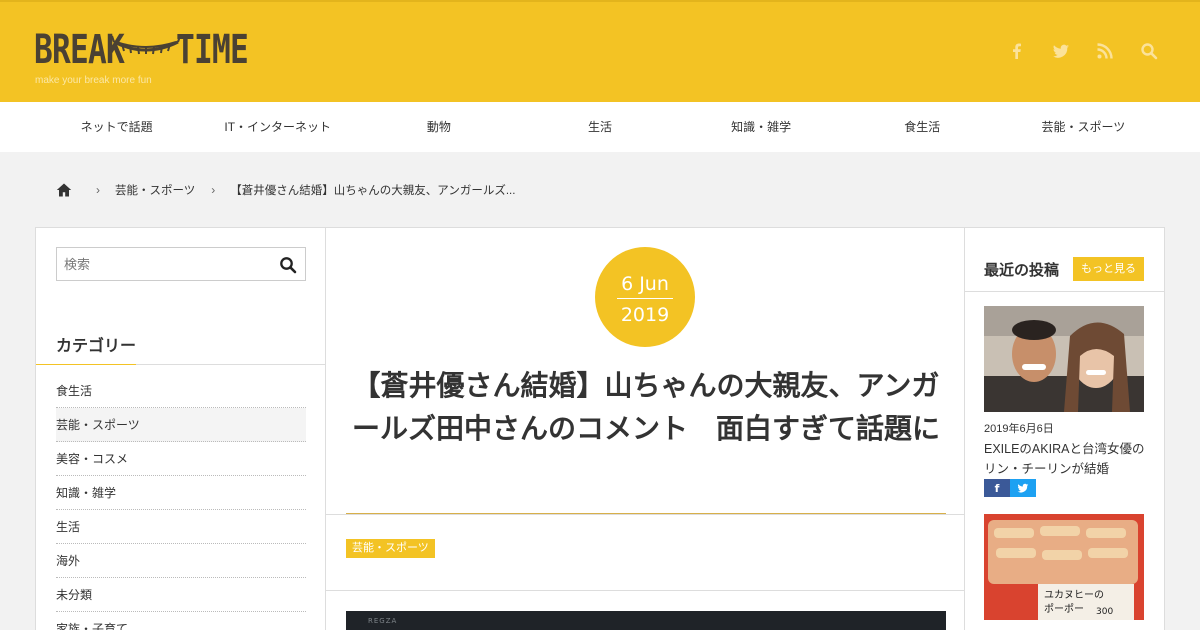 The height and width of the screenshot is (630, 1200). Describe the element at coordinates (1064, 609) in the screenshot. I see `thumbnail-caption: ポーポー` at that location.